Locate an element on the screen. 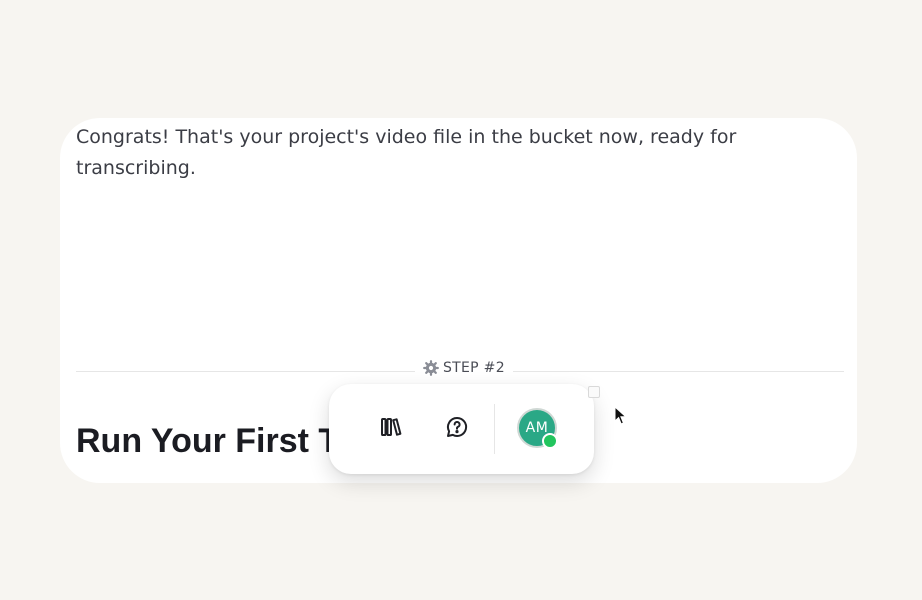 This screenshot has width=922, height=600. library-icon is located at coordinates (391, 429).